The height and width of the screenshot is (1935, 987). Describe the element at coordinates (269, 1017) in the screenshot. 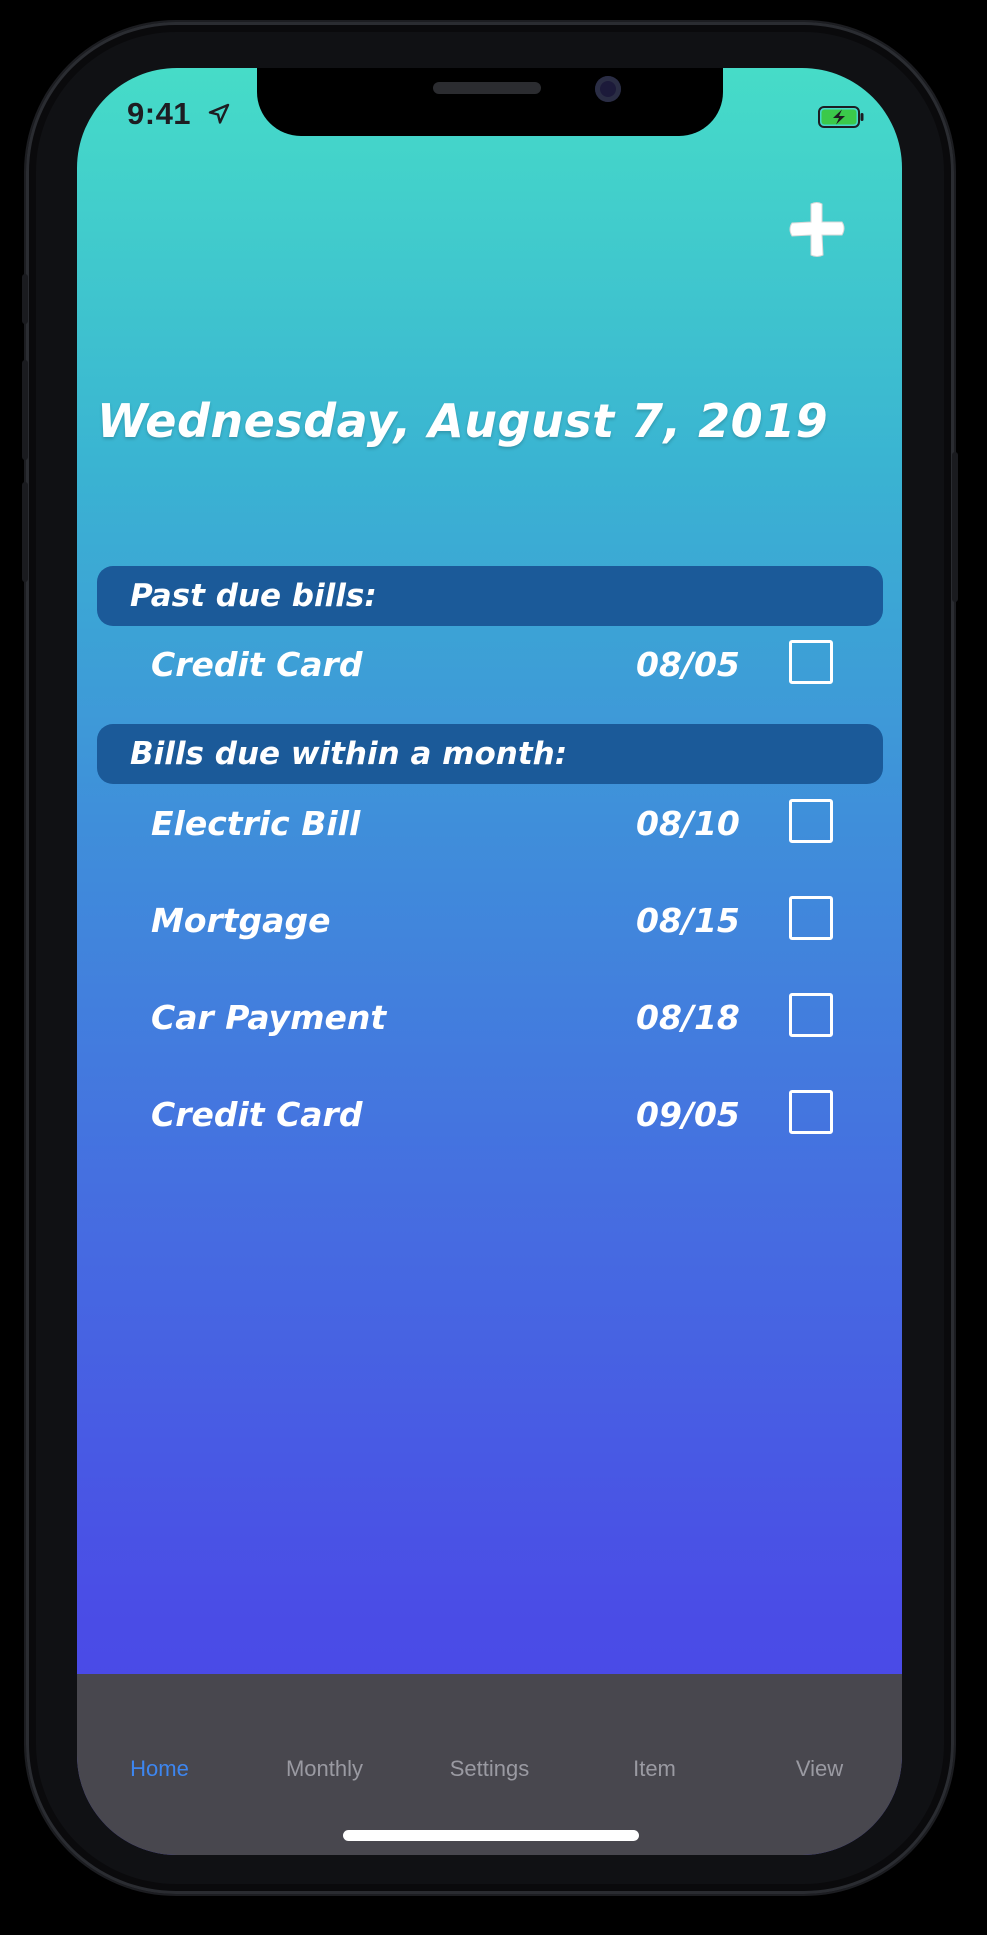

I see `bill-name: Car Payment` at that location.